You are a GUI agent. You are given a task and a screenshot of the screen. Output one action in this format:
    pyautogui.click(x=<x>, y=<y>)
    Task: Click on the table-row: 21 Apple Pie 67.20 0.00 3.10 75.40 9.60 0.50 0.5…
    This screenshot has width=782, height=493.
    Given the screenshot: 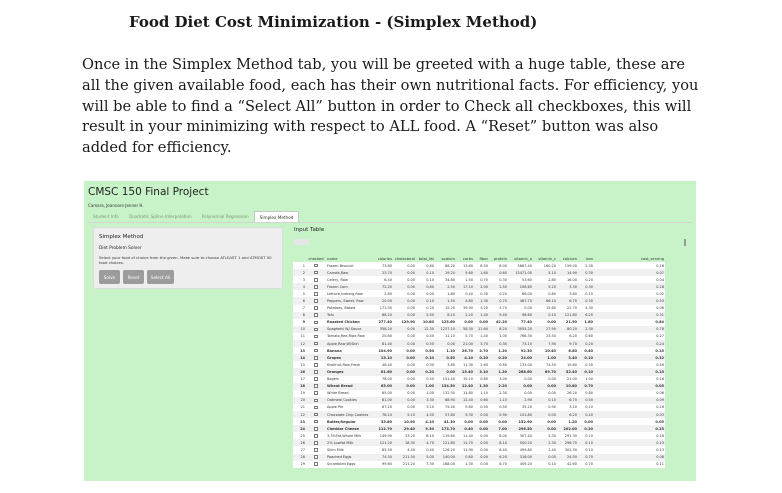 What is the action you would take?
    pyautogui.click(x=479, y=407)
    